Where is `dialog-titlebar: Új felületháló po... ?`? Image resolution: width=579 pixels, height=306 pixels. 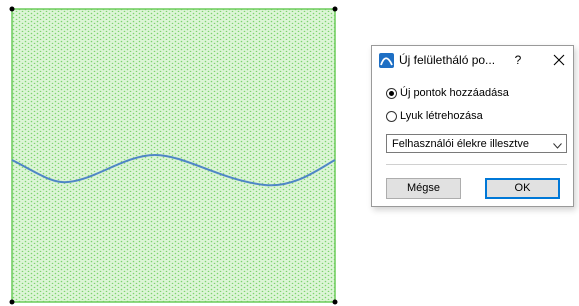
dialog-titlebar: Új felületháló po... ? is located at coordinates (472, 60).